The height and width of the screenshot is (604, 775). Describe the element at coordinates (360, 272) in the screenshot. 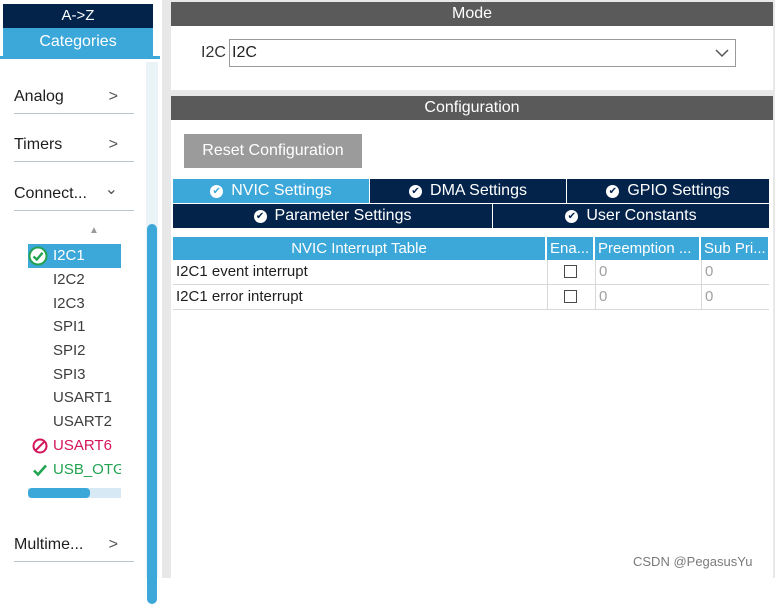

I see `interrupt-name-cell: I2C1 event interrupt` at that location.